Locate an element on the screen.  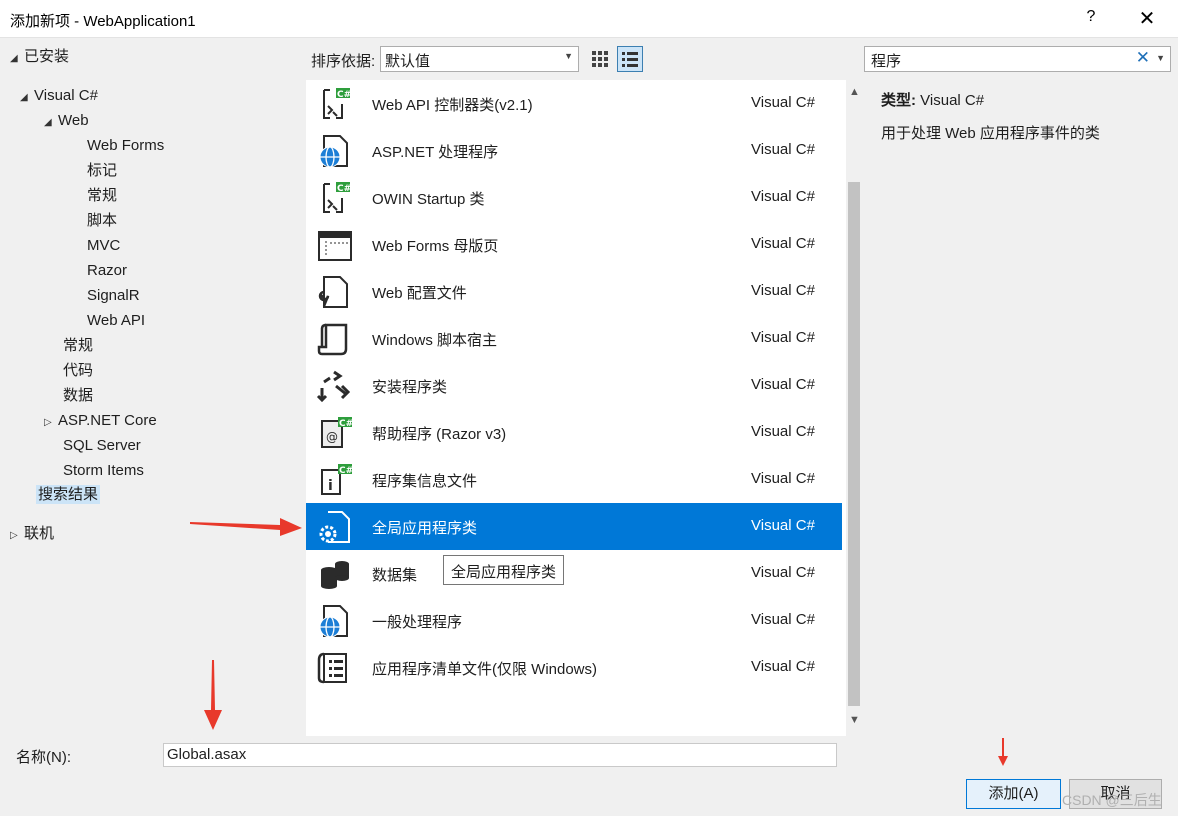
tree-item-data: 数据 is located at coordinates (78, 397).